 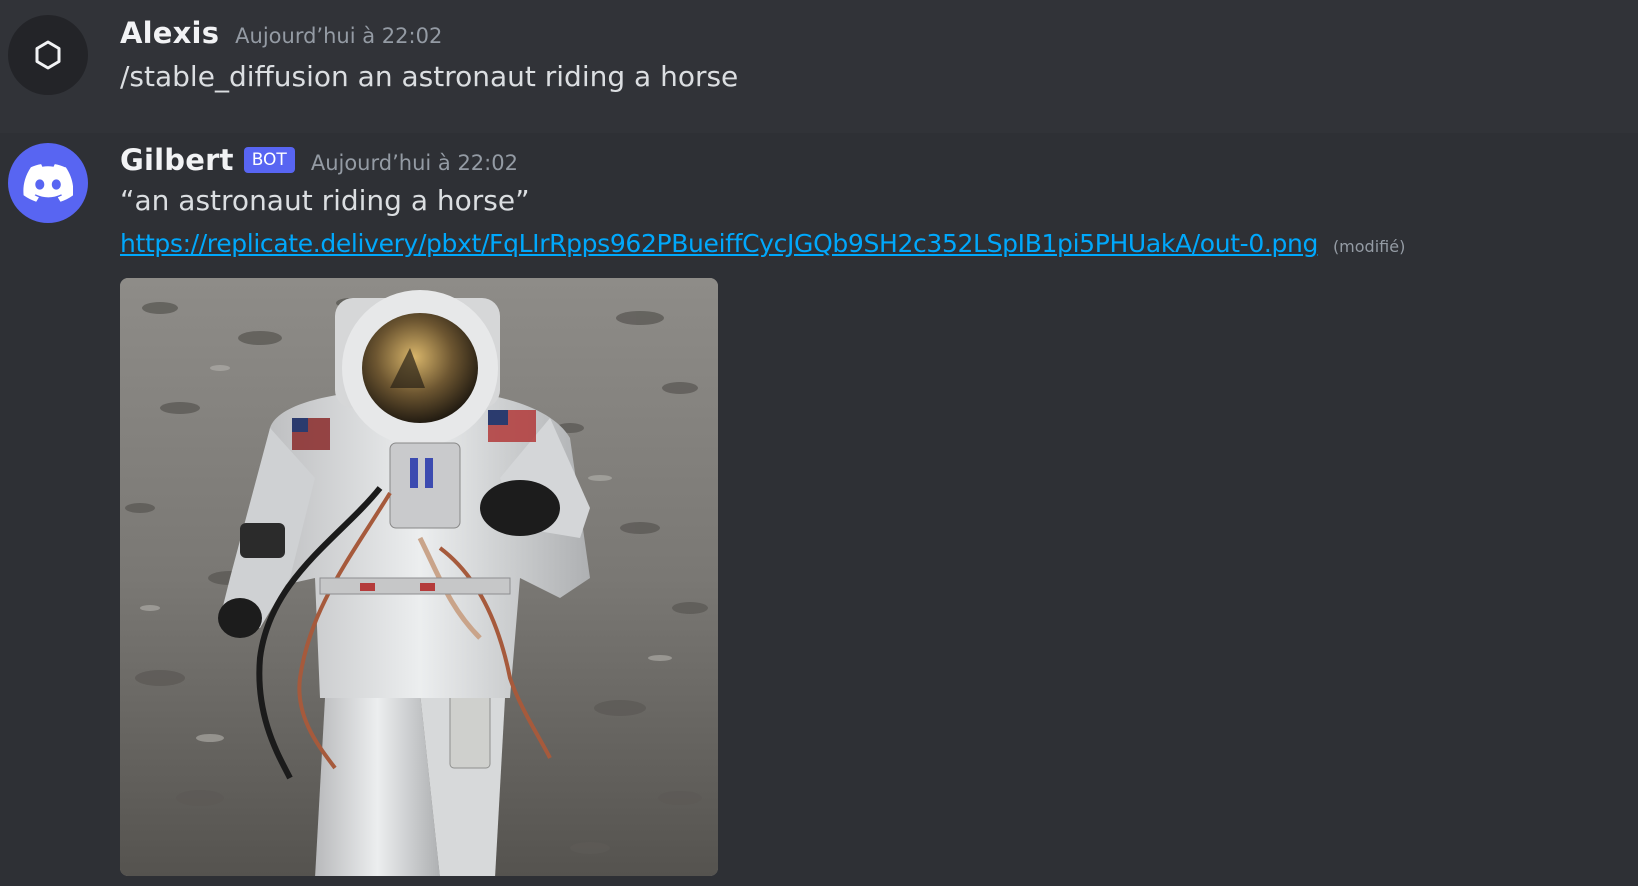 I want to click on message-text: “an astronaut riding a horse”, so click(x=325, y=200).